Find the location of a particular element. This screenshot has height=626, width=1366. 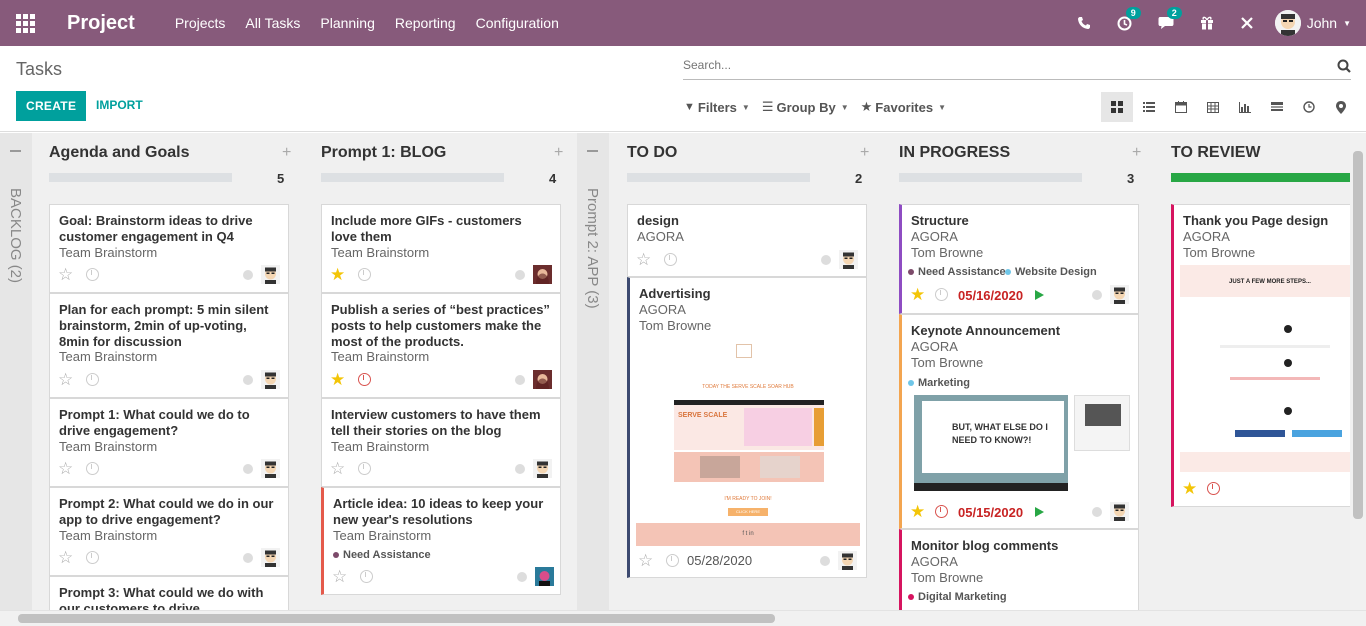

menu-configuration: Configuration is located at coordinates (517, 23).